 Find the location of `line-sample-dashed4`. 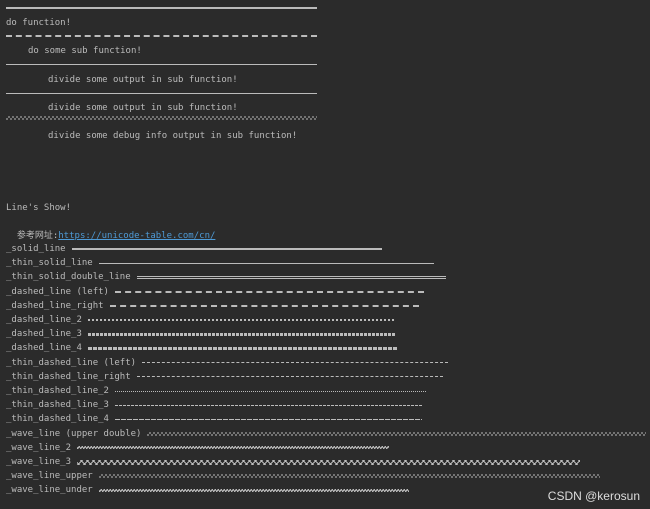

line-sample-dashed4 is located at coordinates (242, 348).